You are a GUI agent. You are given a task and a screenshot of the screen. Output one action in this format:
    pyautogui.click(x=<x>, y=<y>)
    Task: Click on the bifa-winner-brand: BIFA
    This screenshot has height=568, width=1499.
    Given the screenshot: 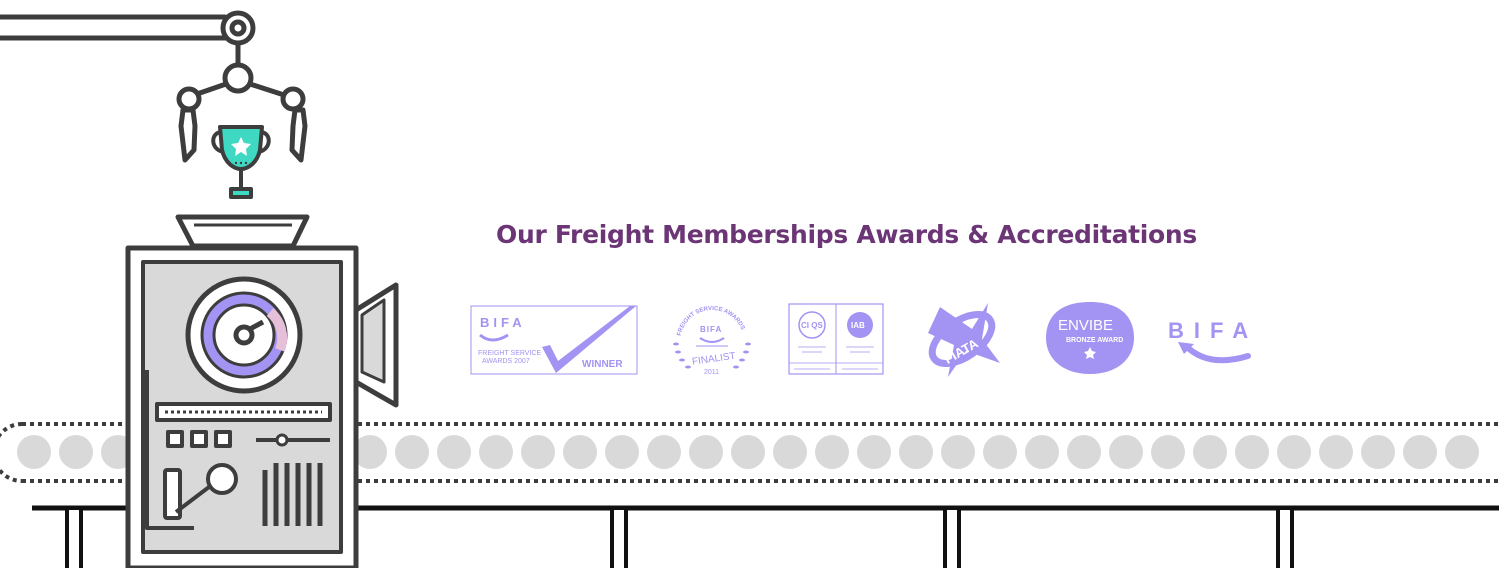 What is the action you would take?
    pyautogui.click(x=503, y=322)
    